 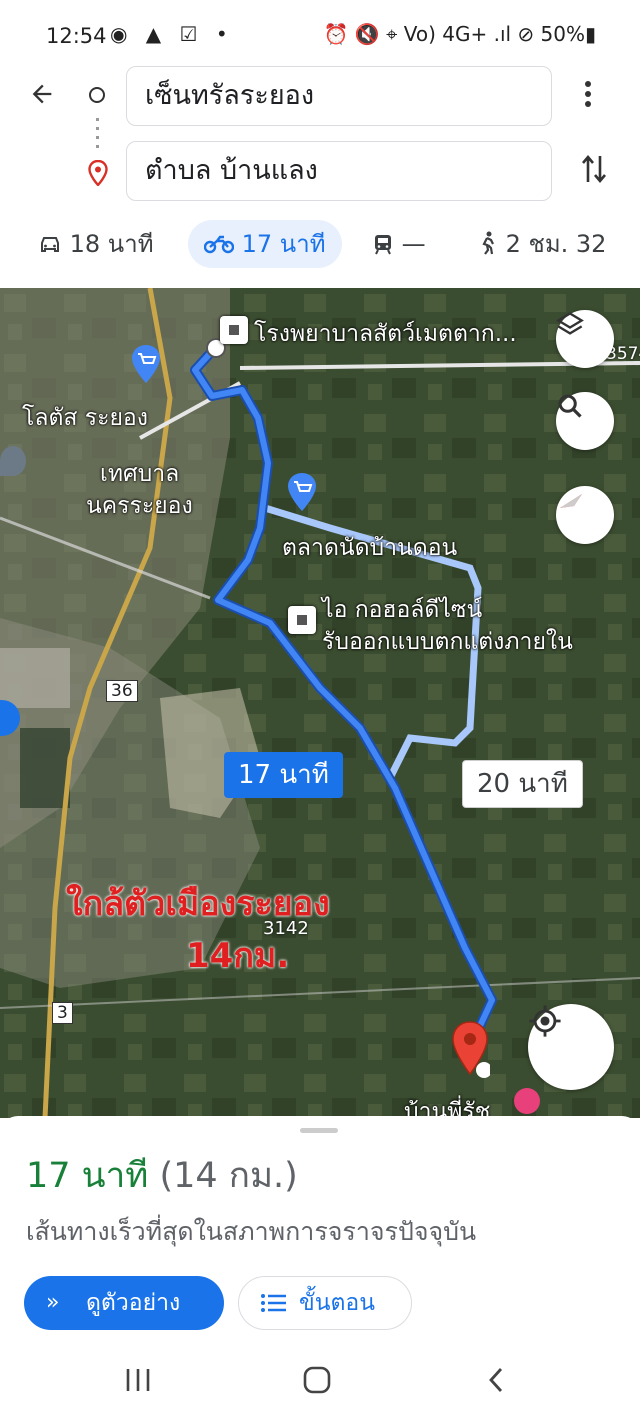 I want to click on tab-walking: 2 ชม. 32, so click(x=542, y=244).